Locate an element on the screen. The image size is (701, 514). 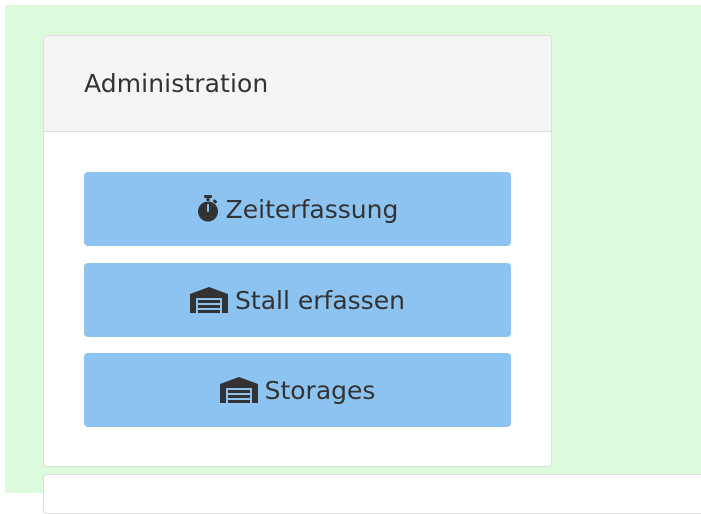
storages-label: Storages is located at coordinates (320, 390).